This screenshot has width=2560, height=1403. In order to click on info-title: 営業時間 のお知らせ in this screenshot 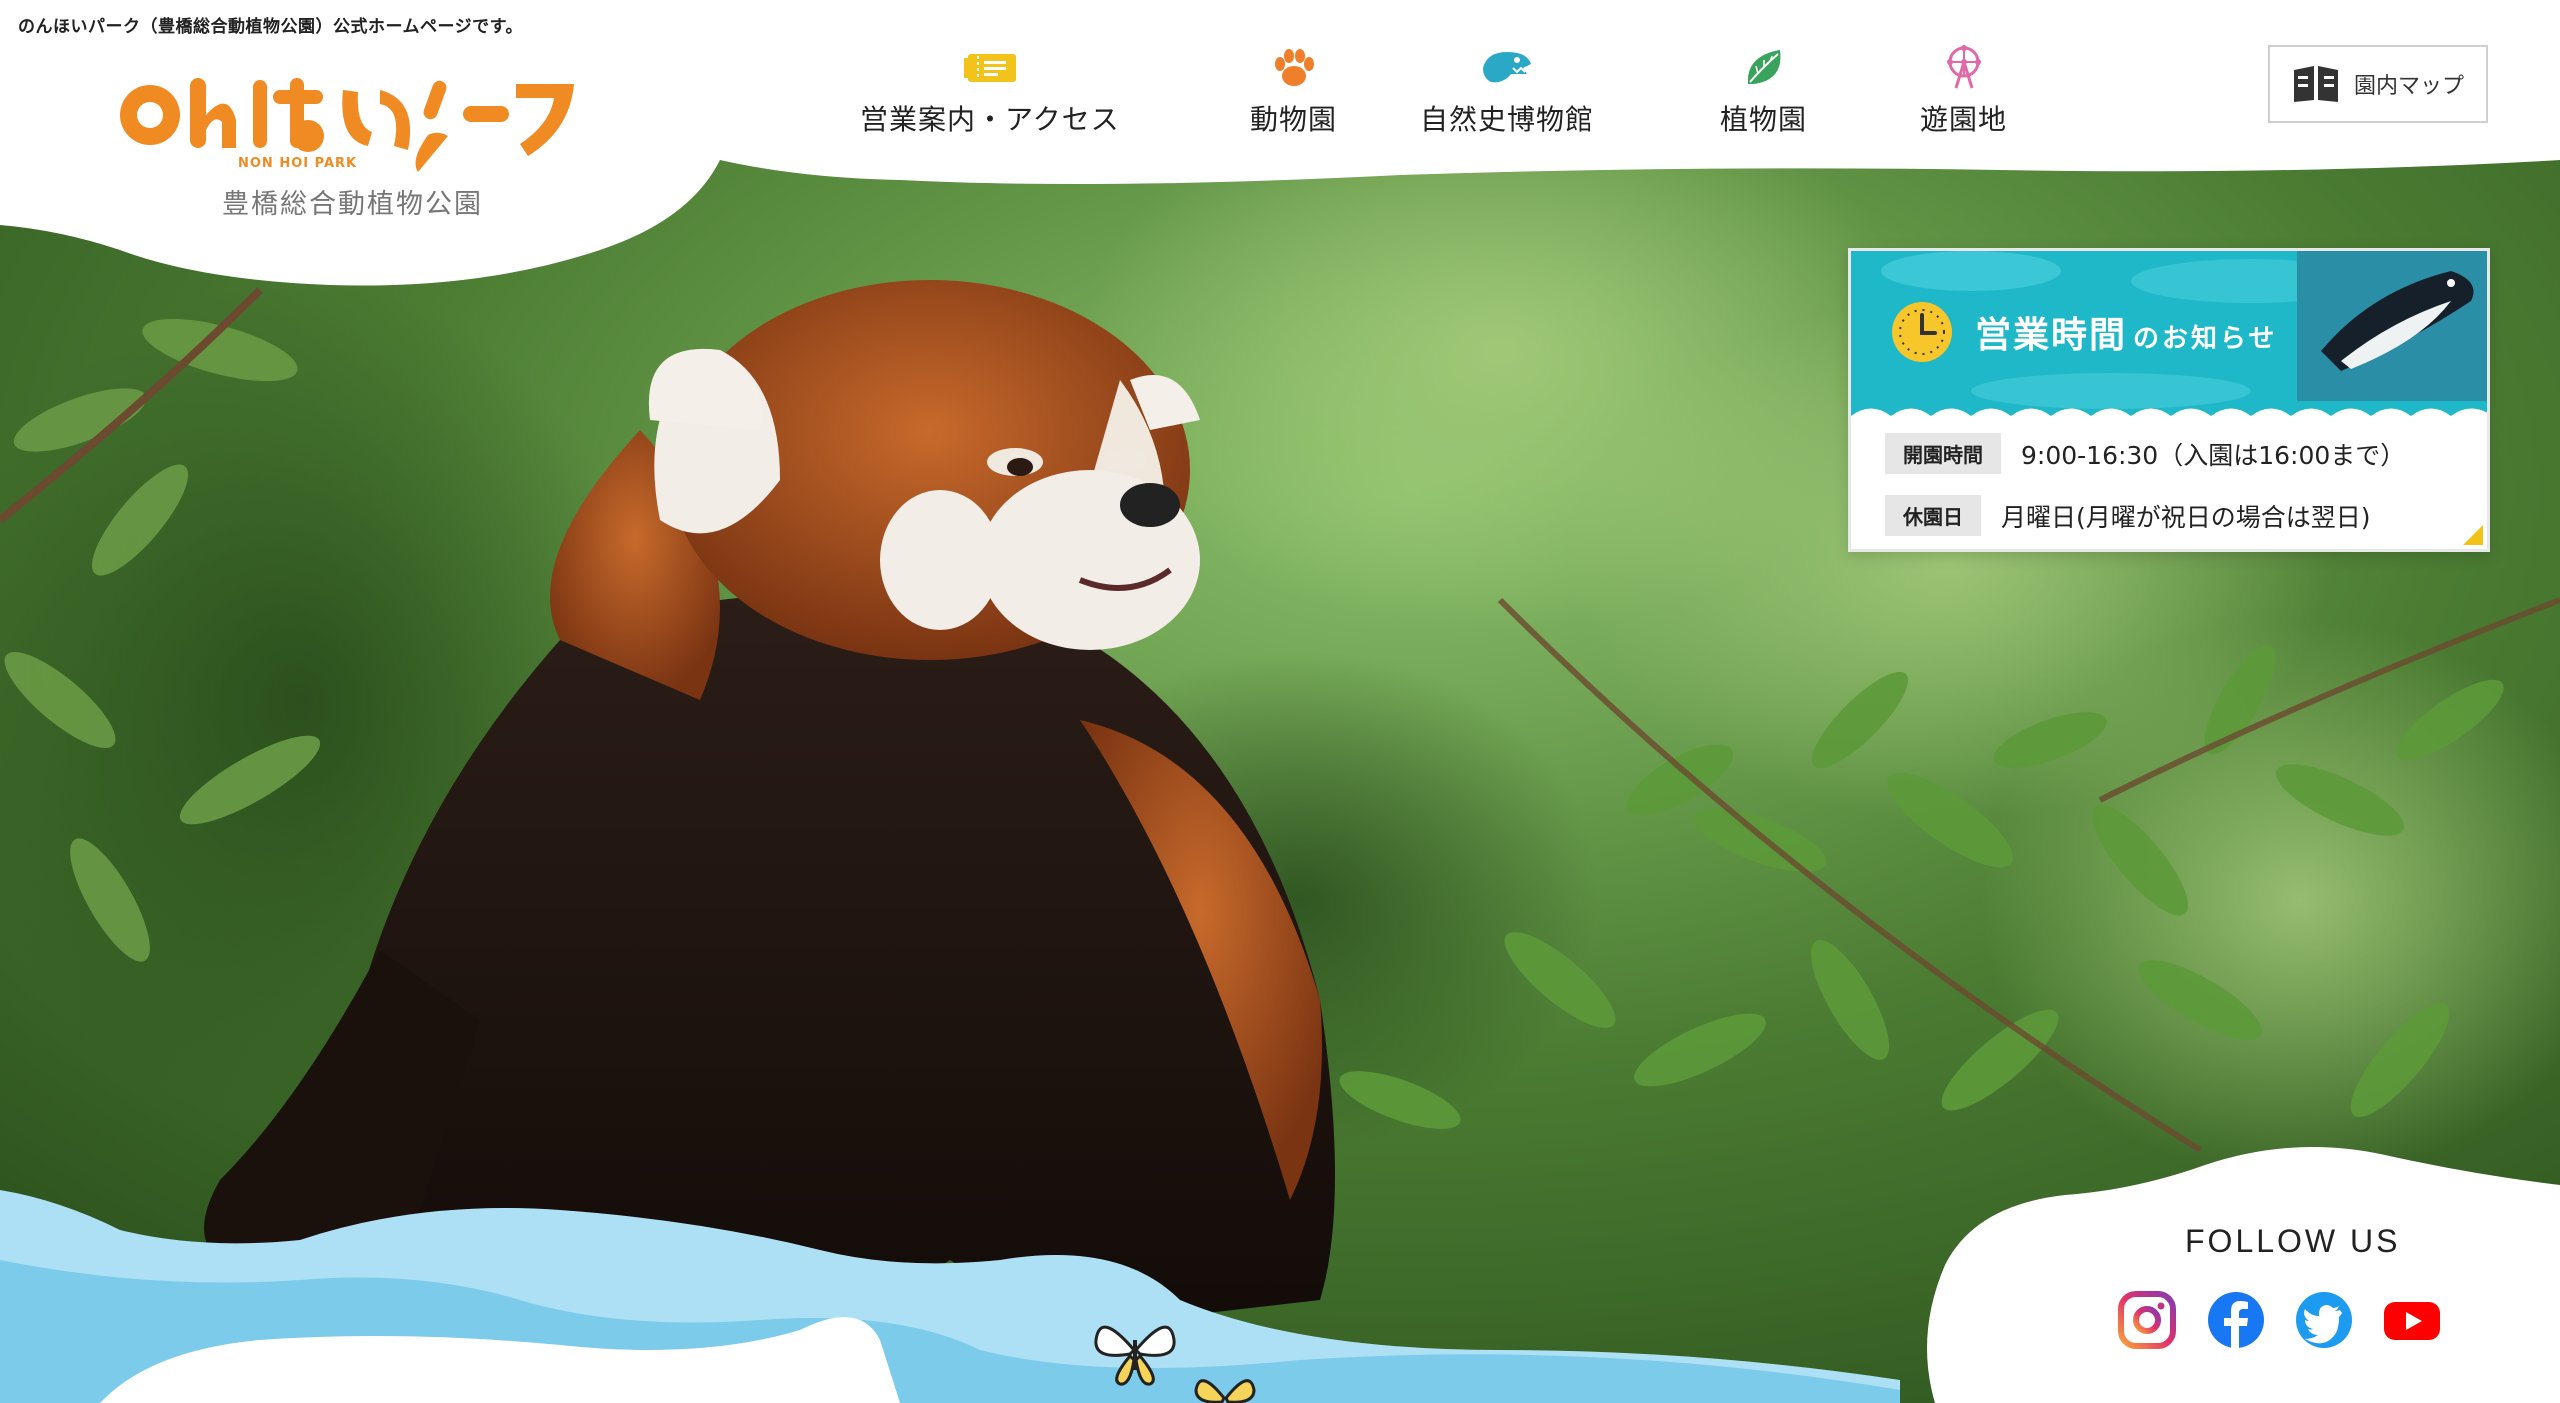, I will do `click(2126, 332)`.